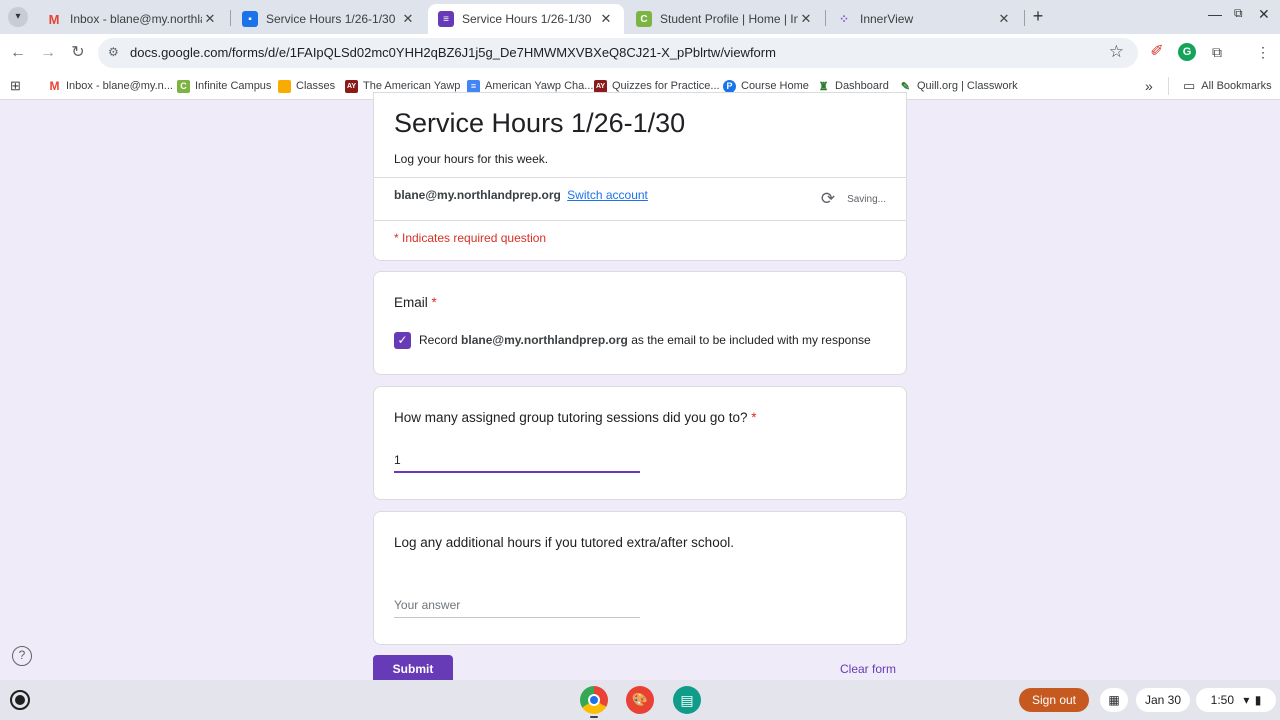 This screenshot has height=720, width=1280. What do you see at coordinates (284, 86) in the screenshot?
I see `classroom-icon` at bounding box center [284, 86].